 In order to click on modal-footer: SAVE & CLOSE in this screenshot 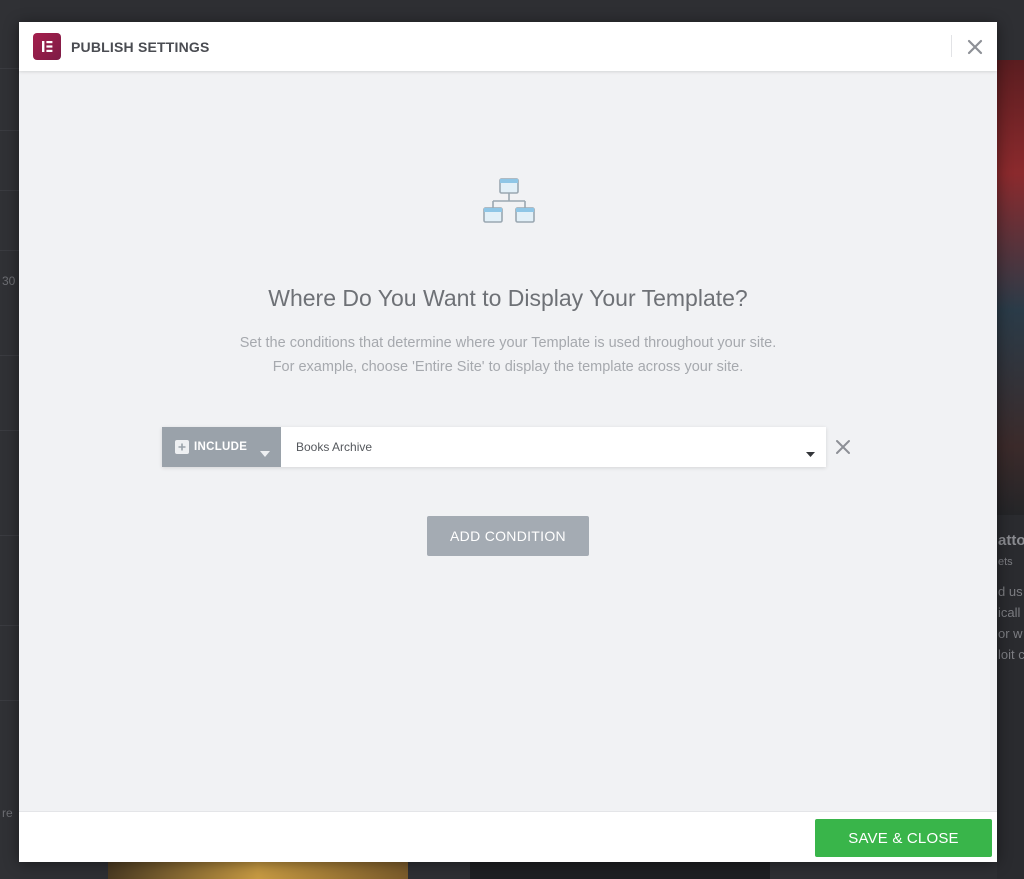, I will do `click(508, 836)`.